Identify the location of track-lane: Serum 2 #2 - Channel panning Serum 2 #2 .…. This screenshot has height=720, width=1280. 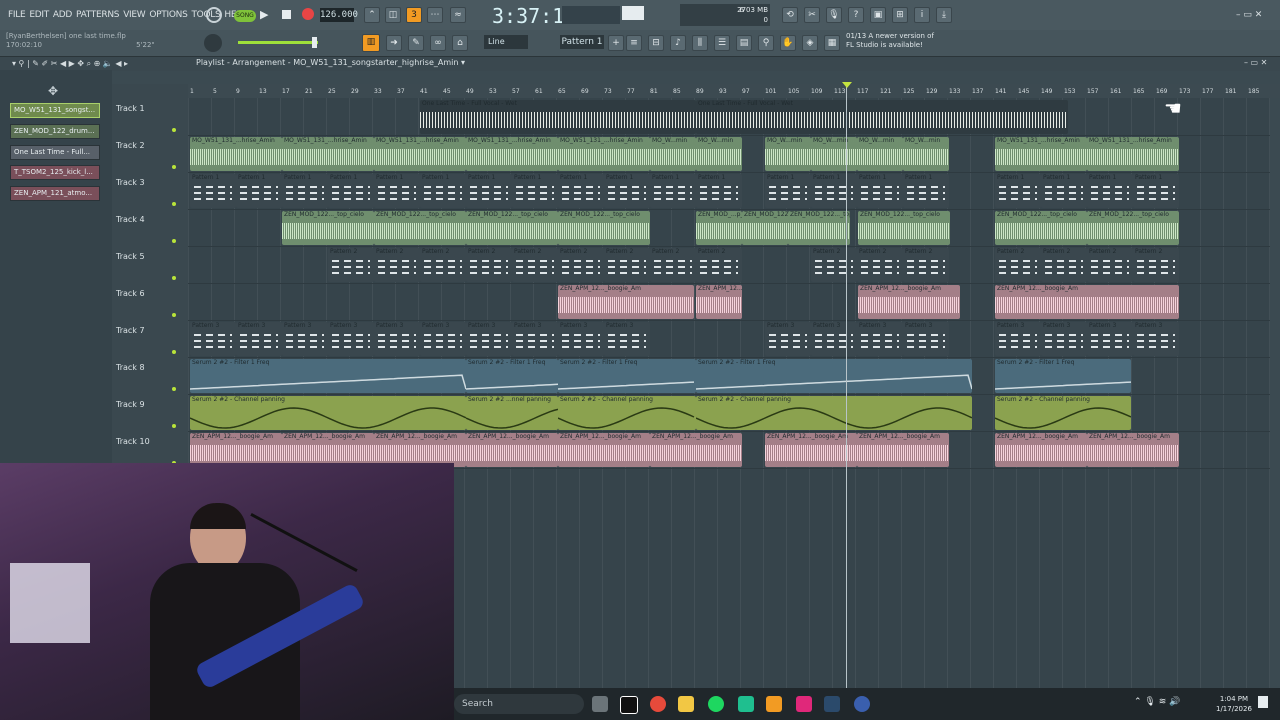
(729, 413).